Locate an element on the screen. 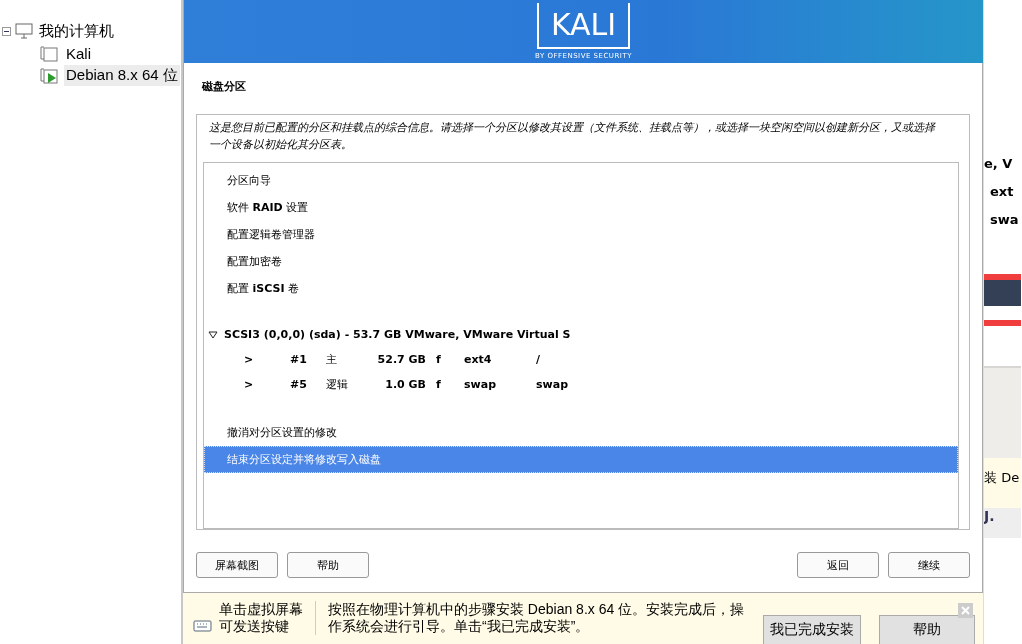 Image resolution: width=1022 pixels, height=644 pixels. partition-row: > #1 主 52.7 GB f ext4 / is located at coordinates (581, 359).